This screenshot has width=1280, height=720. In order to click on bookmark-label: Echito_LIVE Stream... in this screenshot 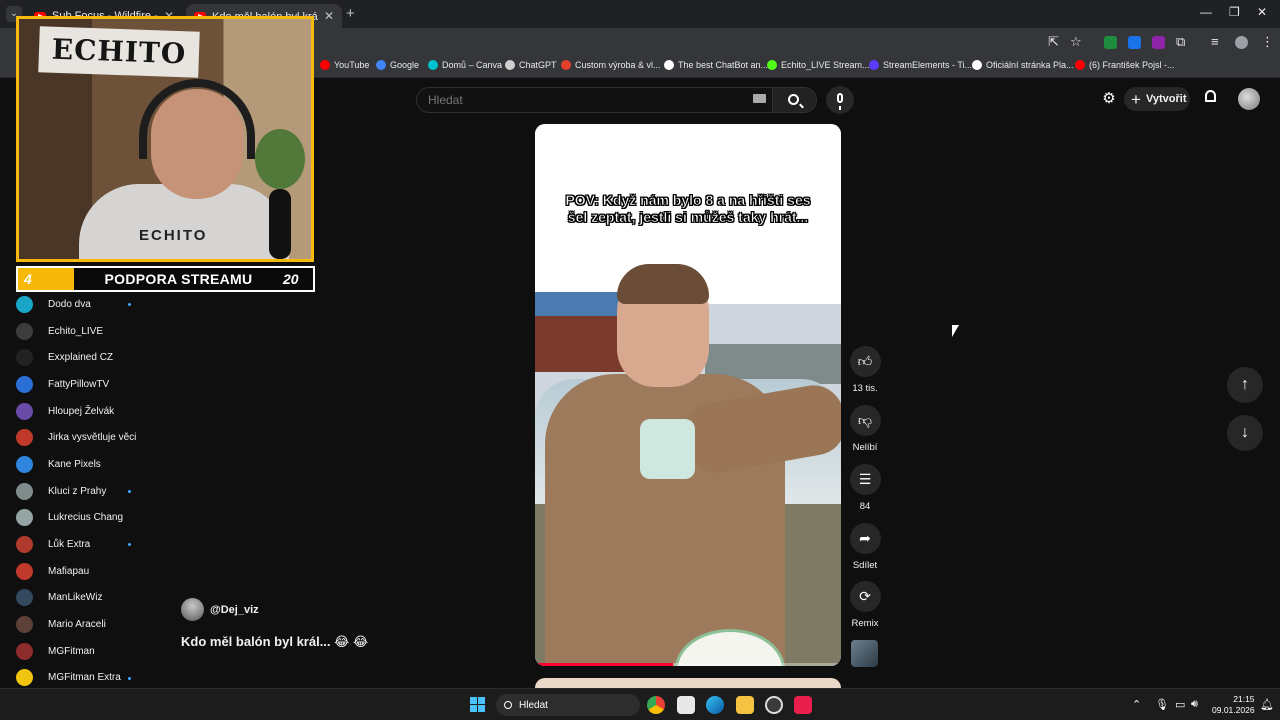, I will do `click(825, 65)`.